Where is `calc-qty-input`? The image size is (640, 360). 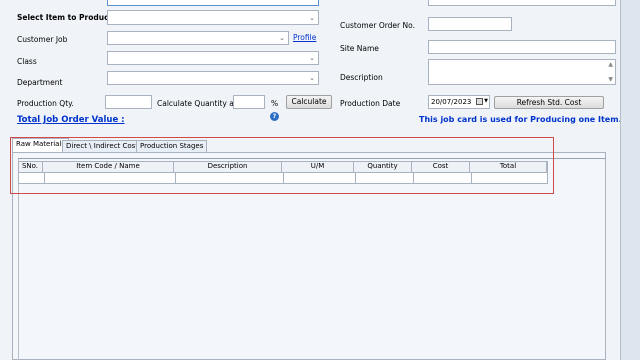
calc-qty-input is located at coordinates (249, 102).